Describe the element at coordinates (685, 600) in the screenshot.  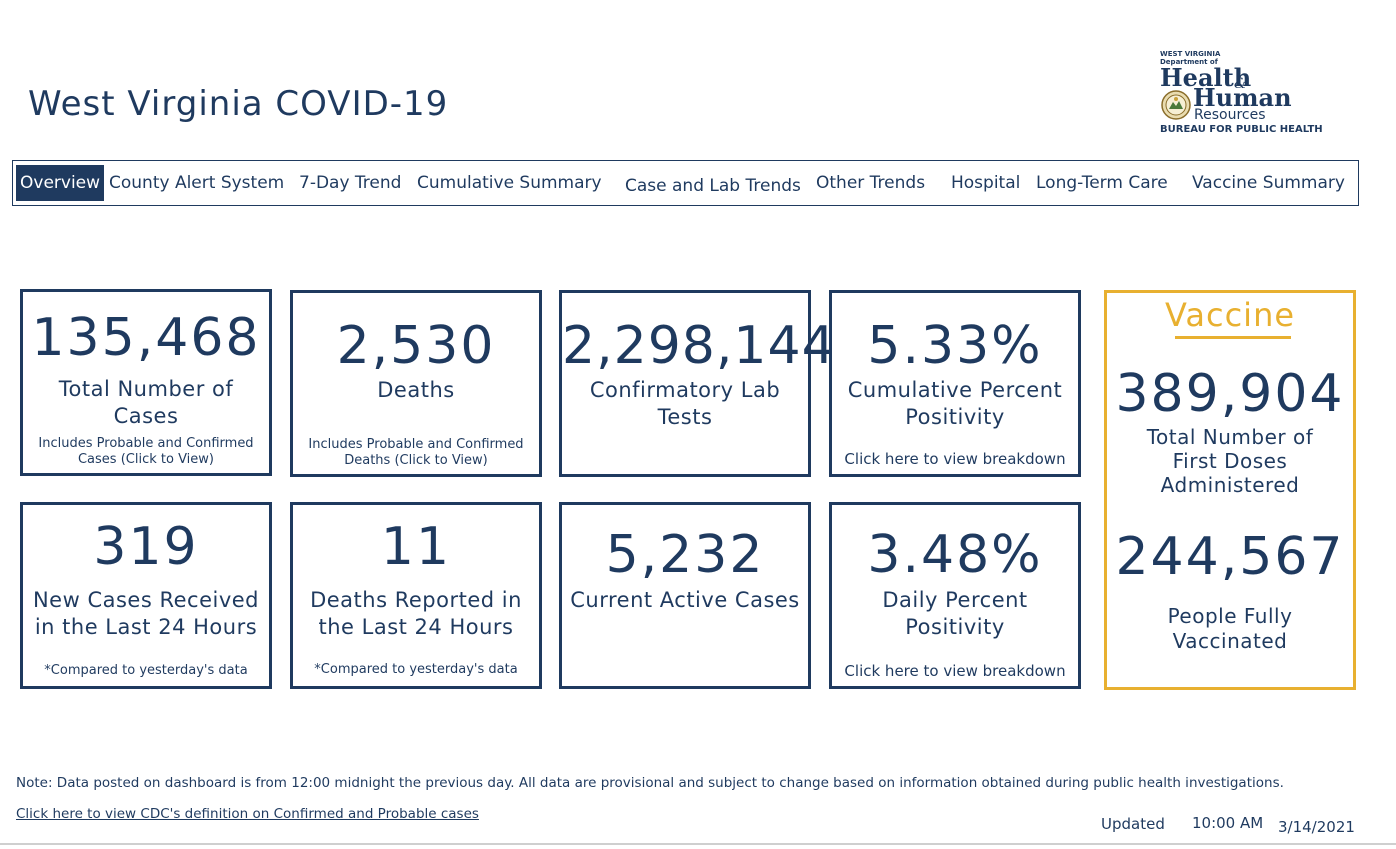
I see `active-cases-label: Current Active Cases` at that location.